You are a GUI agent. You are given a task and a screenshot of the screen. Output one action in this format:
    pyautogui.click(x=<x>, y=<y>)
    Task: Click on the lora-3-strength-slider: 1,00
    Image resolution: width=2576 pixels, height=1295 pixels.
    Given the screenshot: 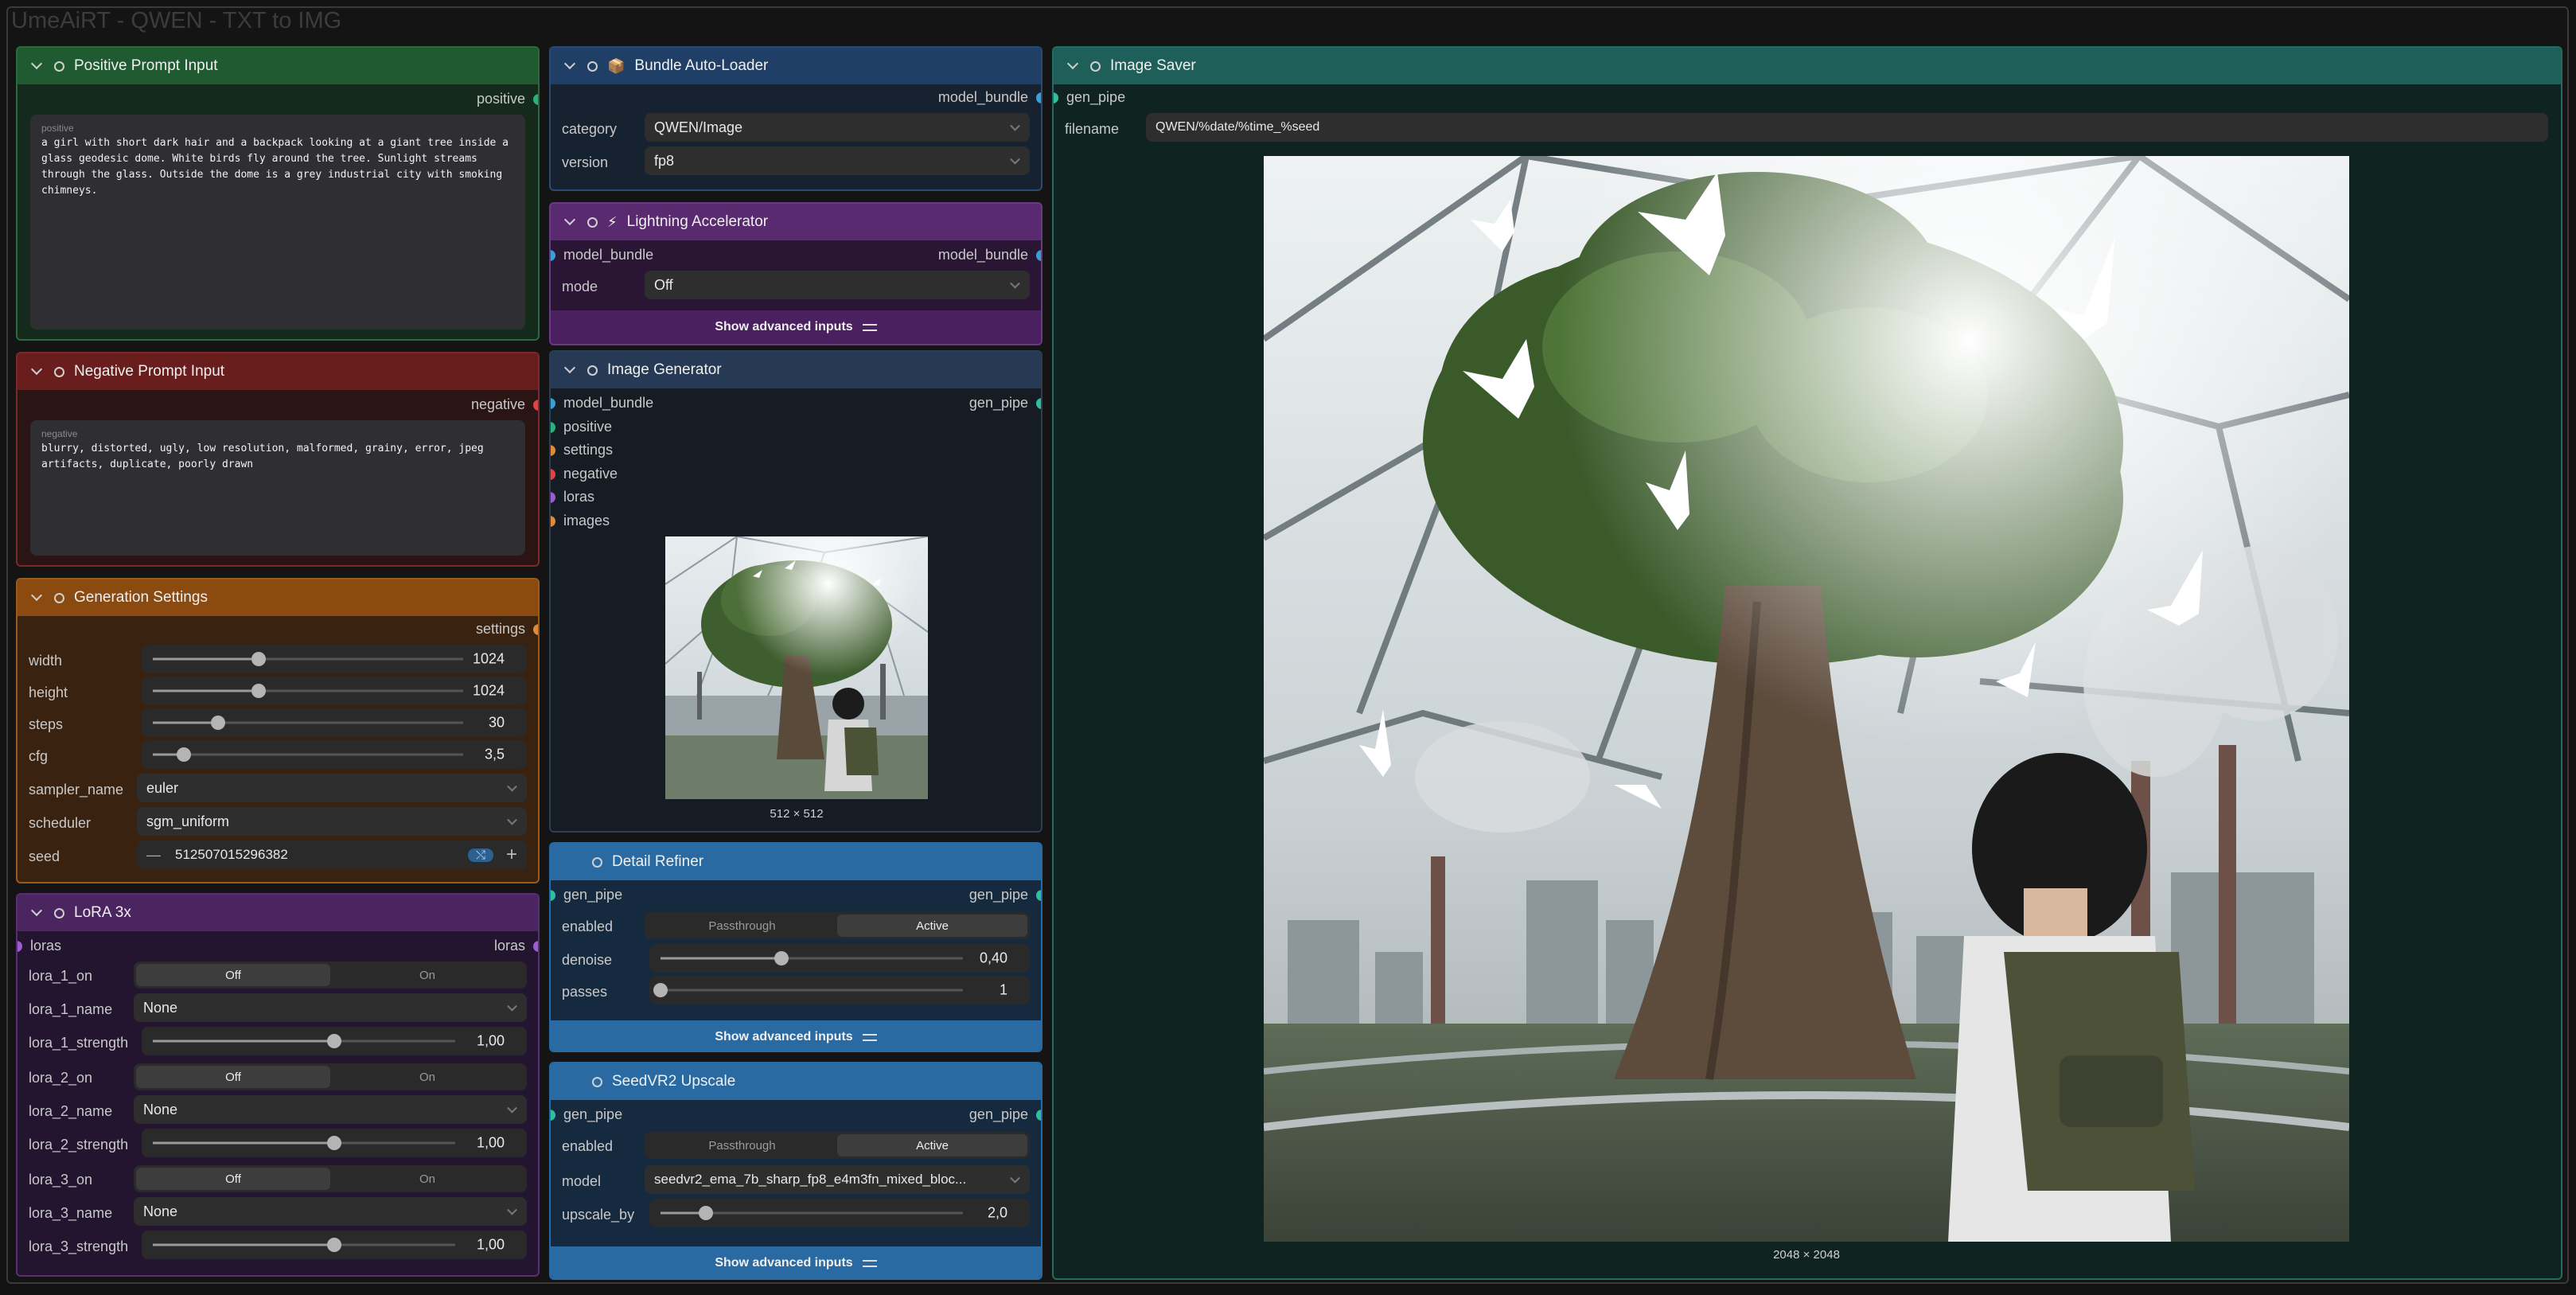 What is the action you would take?
    pyautogui.click(x=334, y=1245)
    